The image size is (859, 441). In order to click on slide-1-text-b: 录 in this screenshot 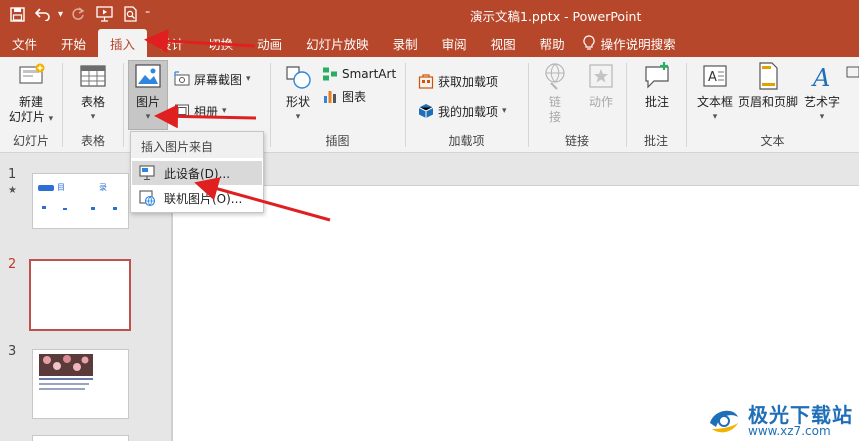, I will do `click(103, 187)`.